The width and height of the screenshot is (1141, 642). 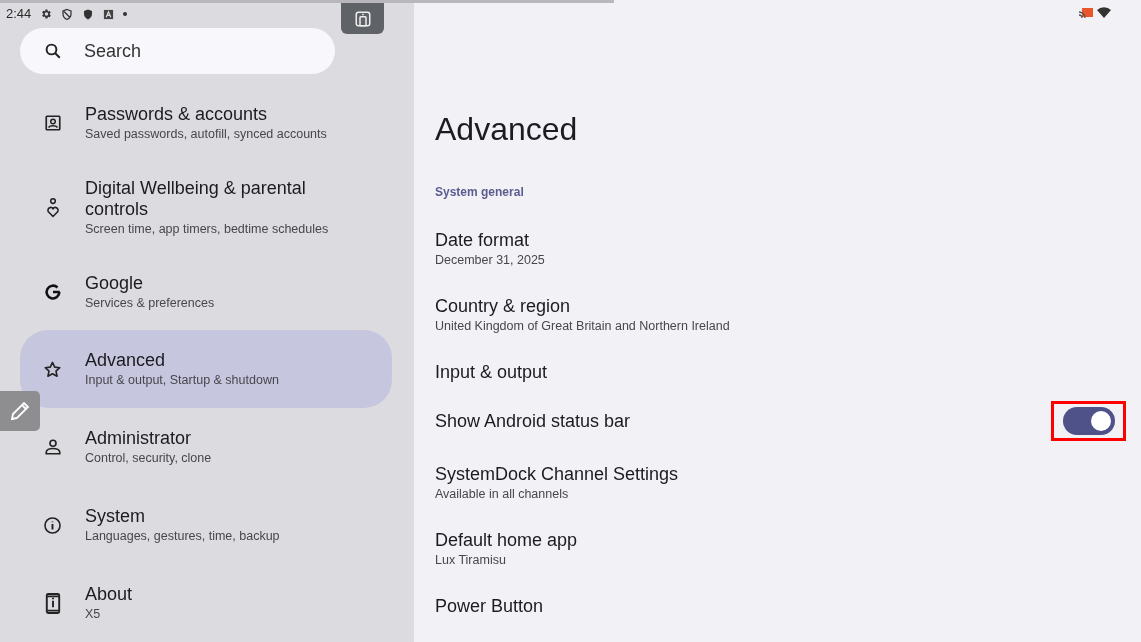 What do you see at coordinates (502, 494) in the screenshot?
I see `setting-subtitle: Available in all channels` at bounding box center [502, 494].